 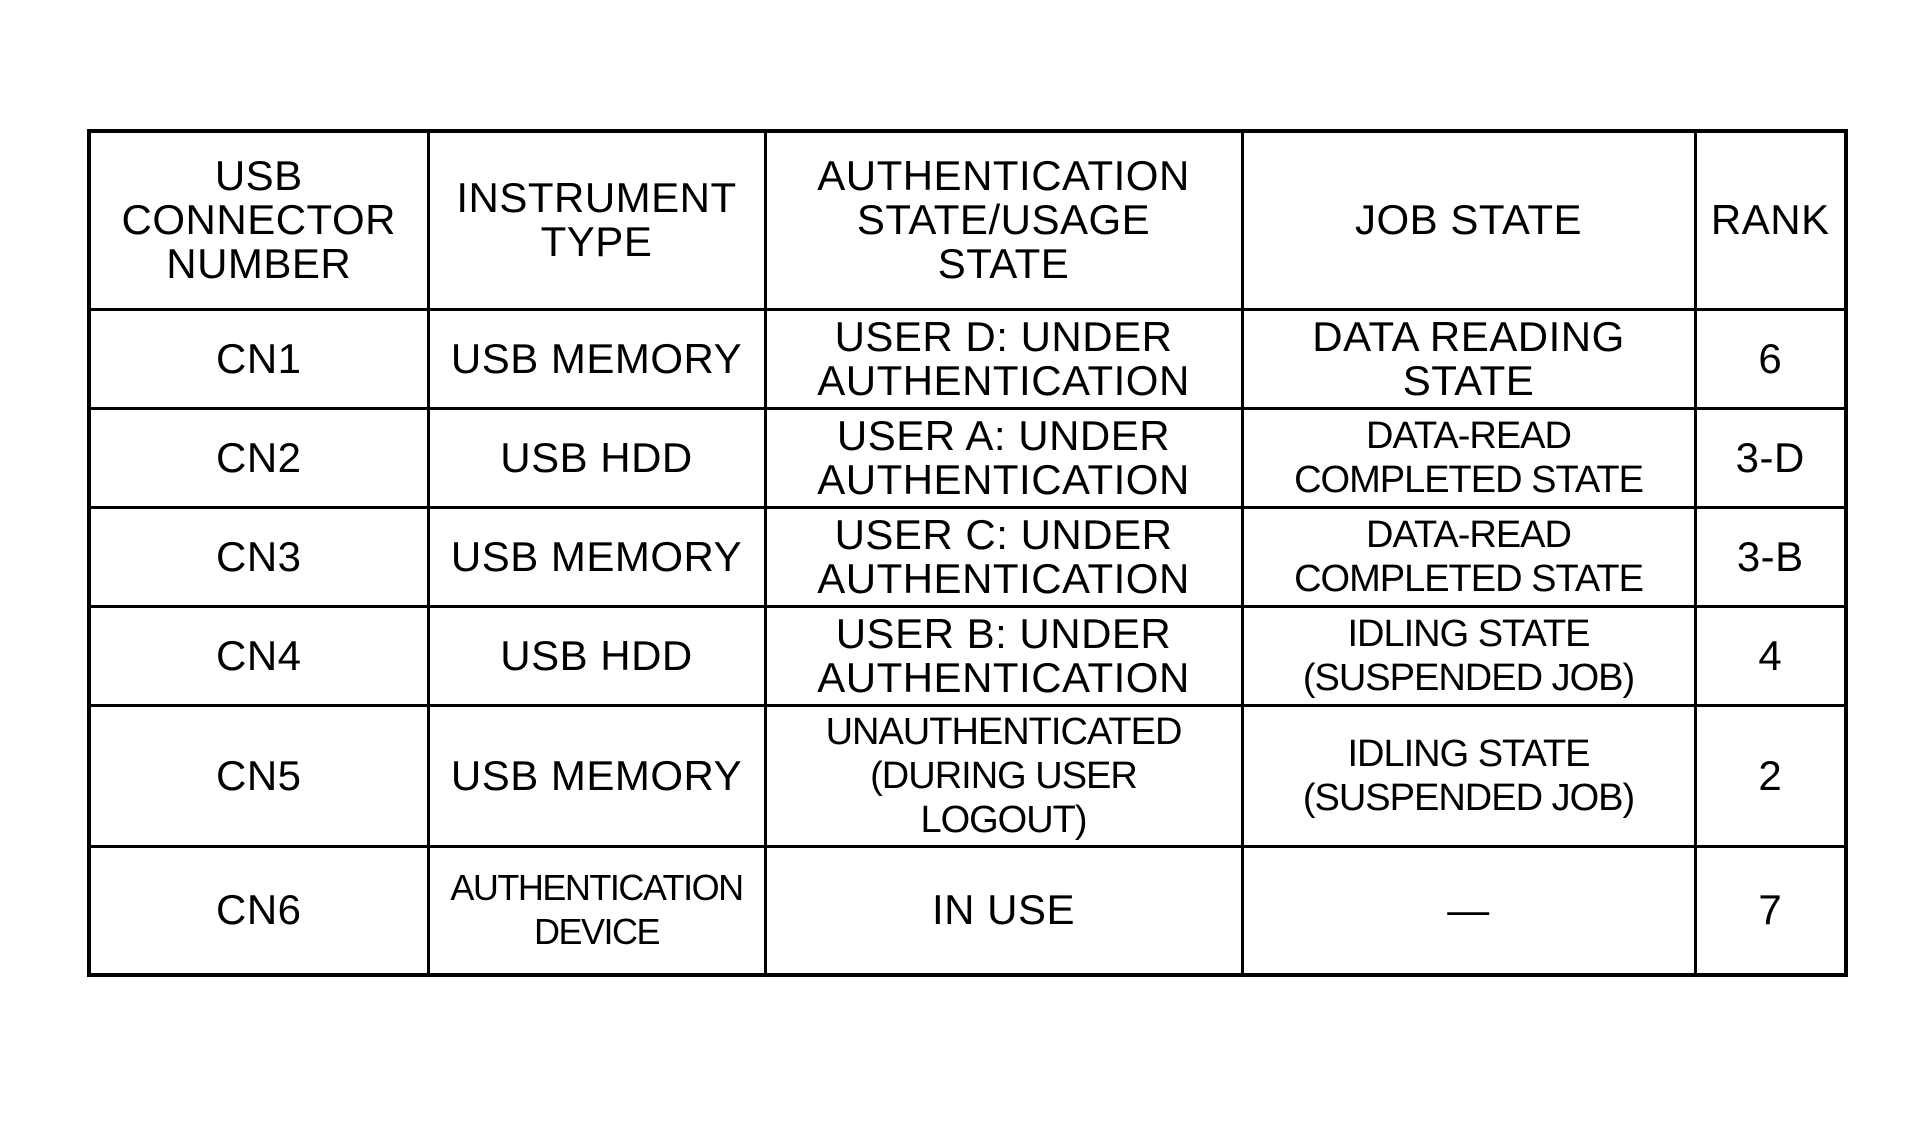 What do you see at coordinates (1003, 220) in the screenshot?
I see `header-authentication-state: AUTHENTICATION STATE/USAGE STATE` at bounding box center [1003, 220].